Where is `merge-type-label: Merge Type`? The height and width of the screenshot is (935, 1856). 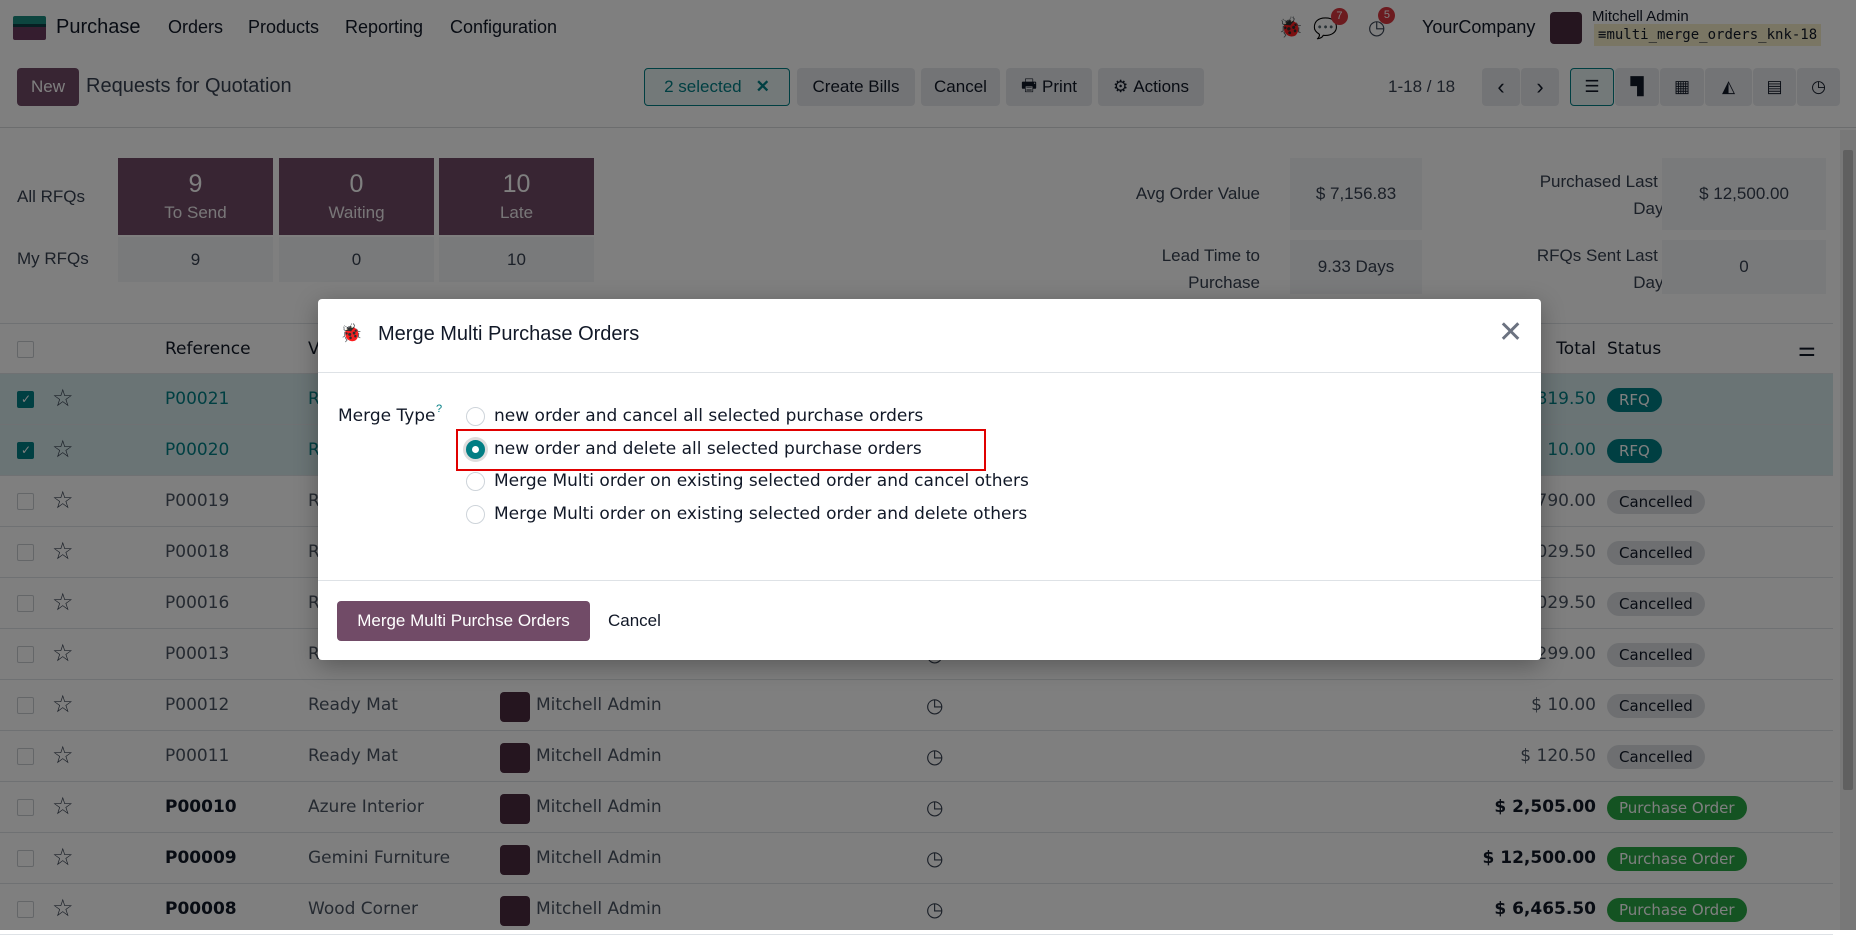 merge-type-label: Merge Type is located at coordinates (387, 416).